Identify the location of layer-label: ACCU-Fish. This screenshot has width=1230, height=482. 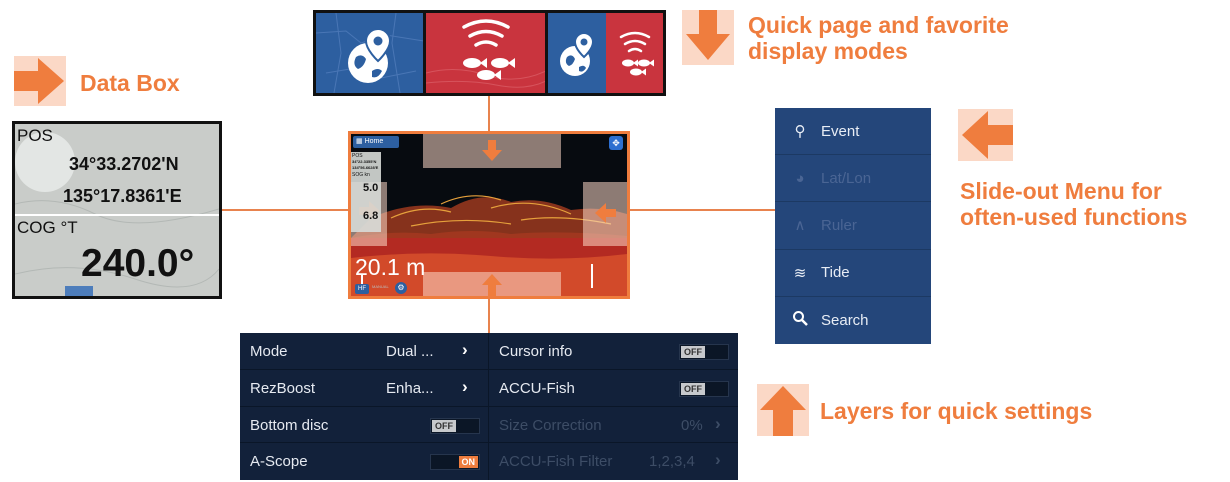
(537, 388).